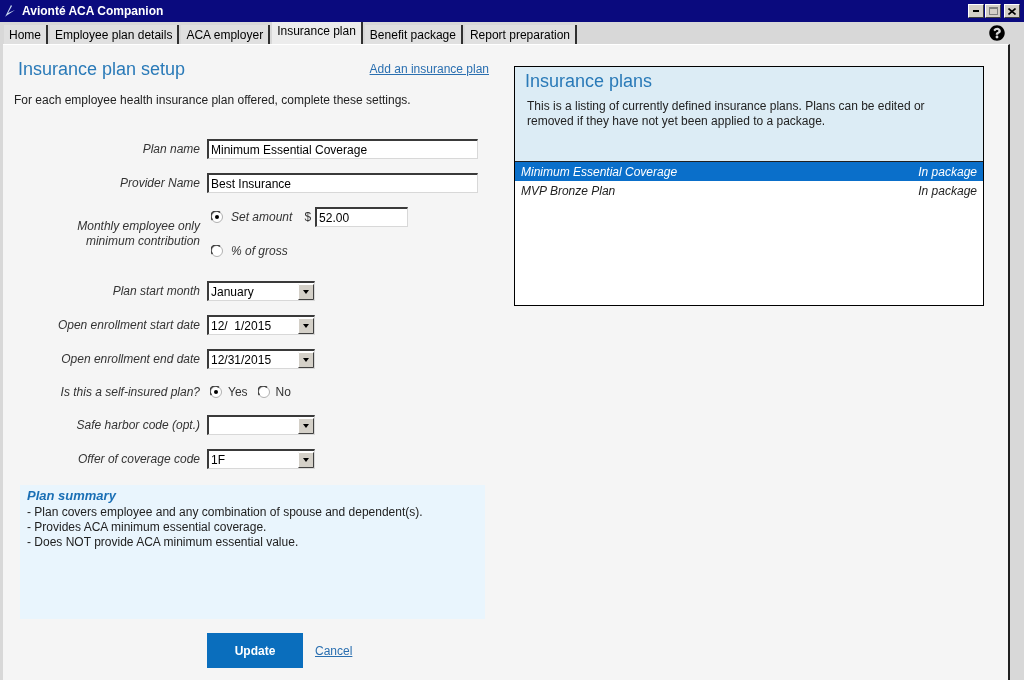  I want to click on cancel-link: Cancel, so click(334, 650).